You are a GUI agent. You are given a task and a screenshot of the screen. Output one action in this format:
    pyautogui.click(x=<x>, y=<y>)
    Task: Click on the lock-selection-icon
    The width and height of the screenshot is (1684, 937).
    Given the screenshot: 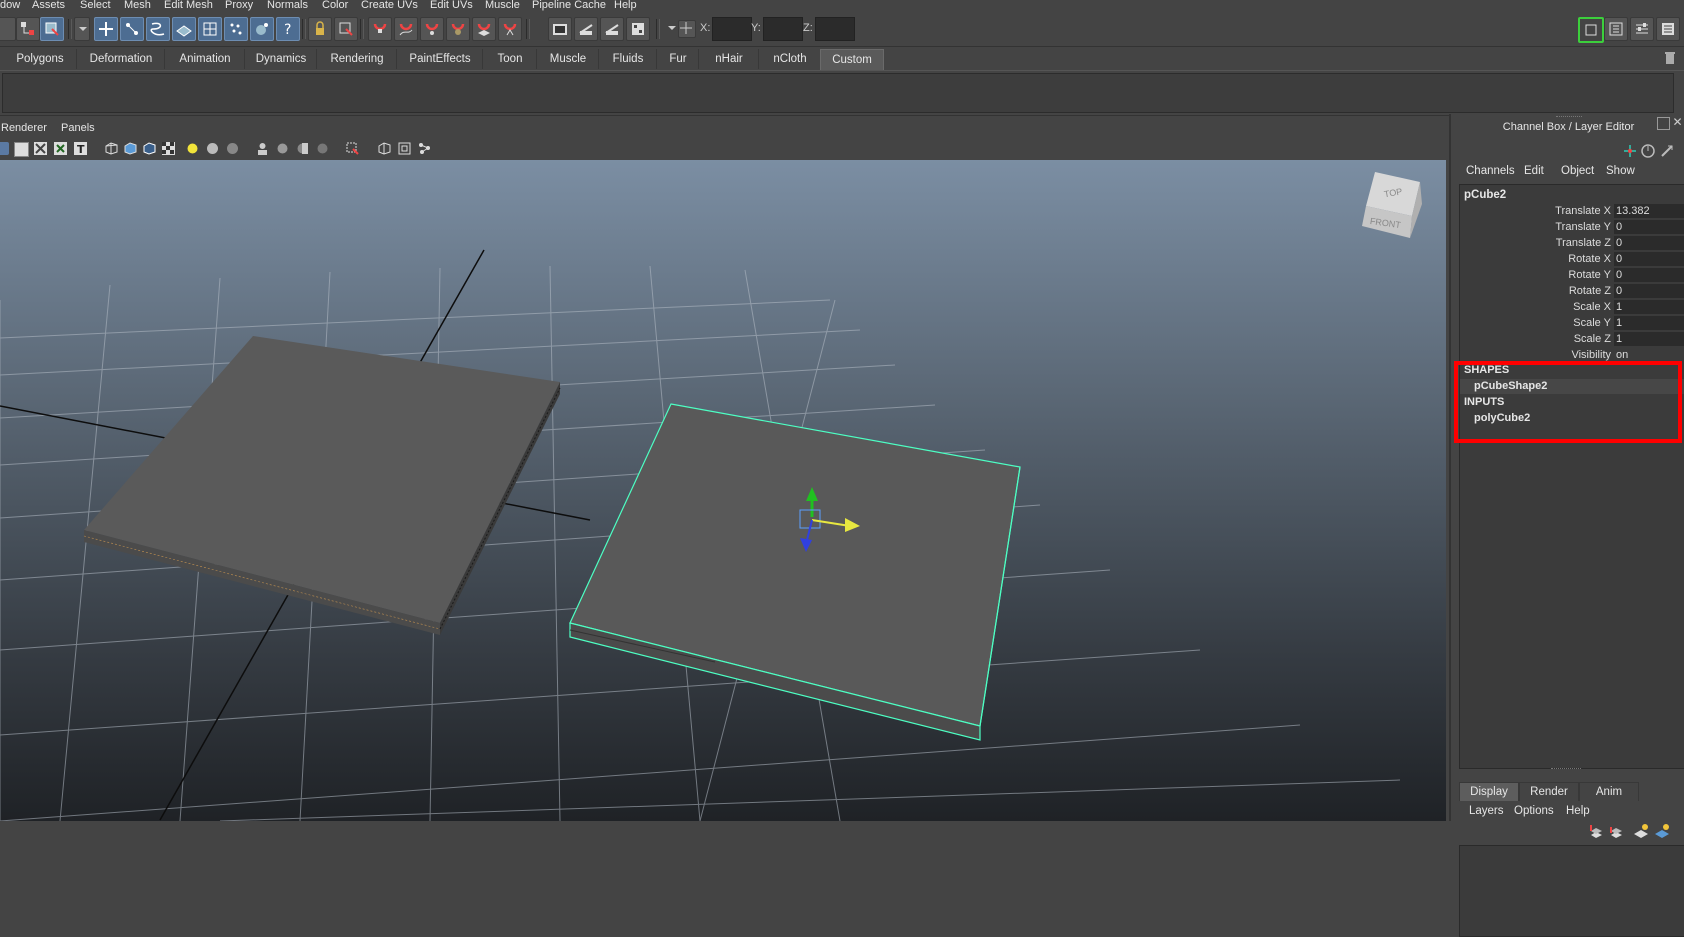 What is the action you would take?
    pyautogui.click(x=320, y=29)
    